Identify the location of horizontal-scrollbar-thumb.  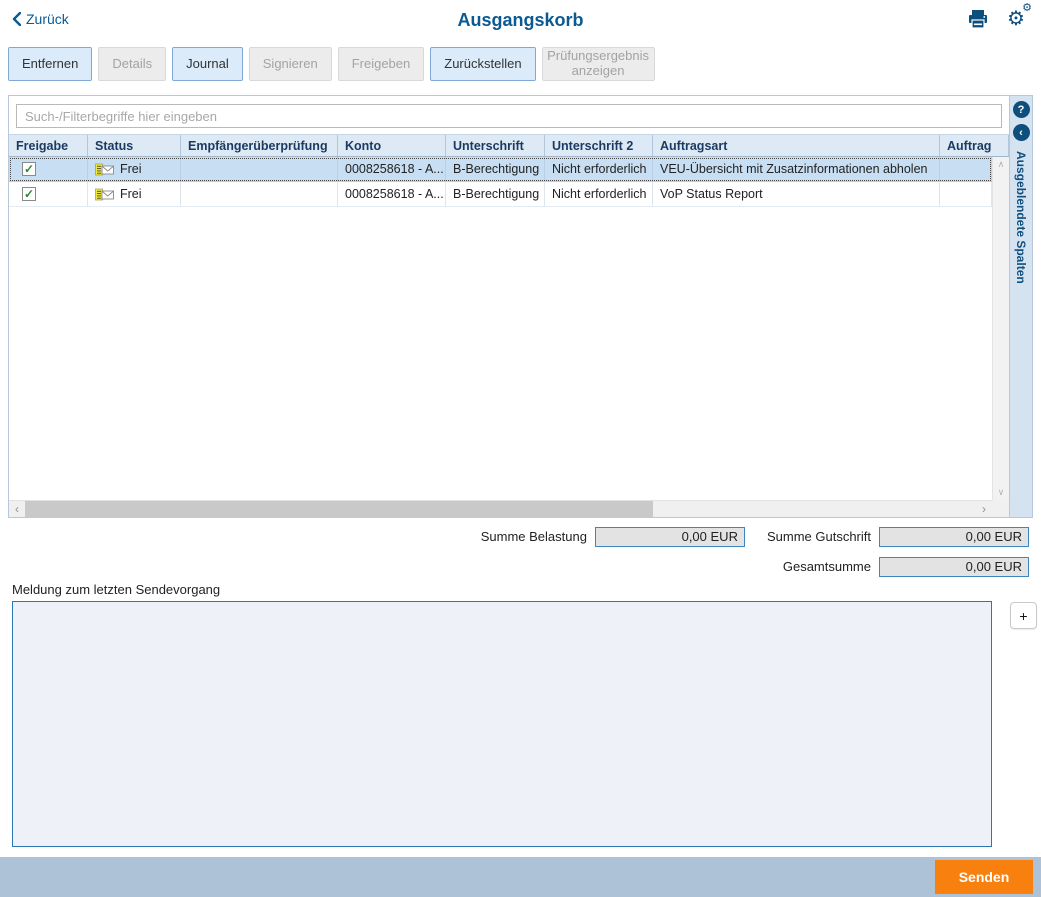
(339, 509).